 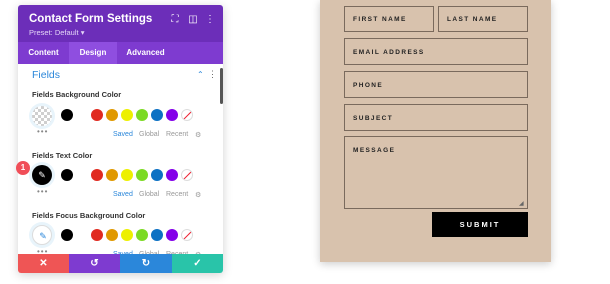 What do you see at coordinates (480, 224) in the screenshot?
I see `submit-button: SUBMIT` at bounding box center [480, 224].